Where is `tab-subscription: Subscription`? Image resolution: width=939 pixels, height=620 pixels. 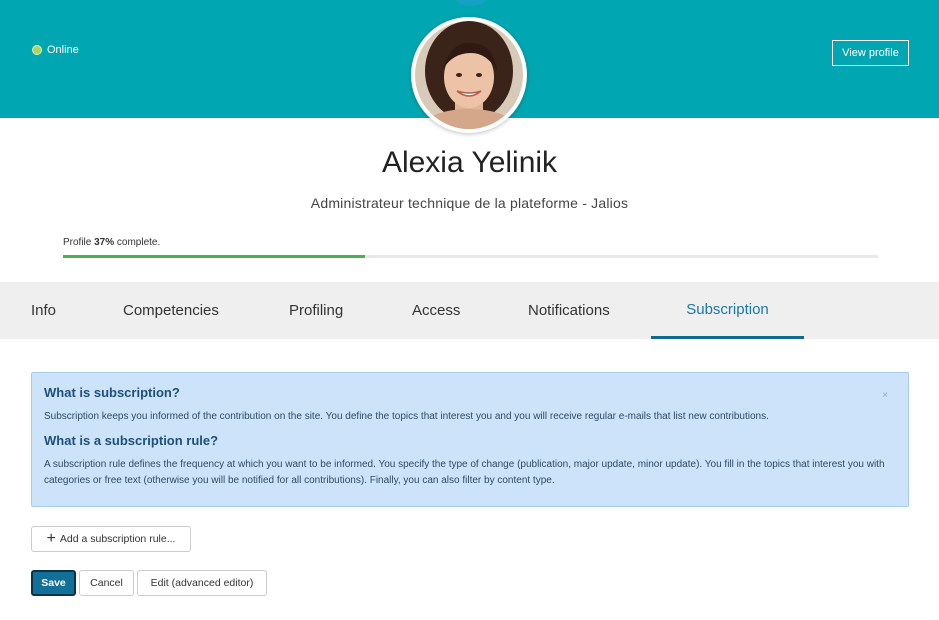 tab-subscription: Subscription is located at coordinates (727, 310).